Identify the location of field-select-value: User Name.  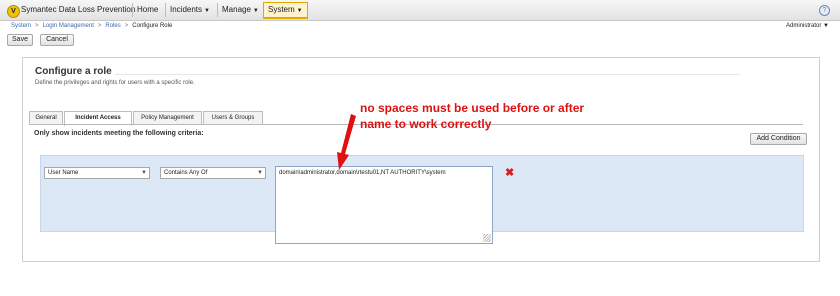
(63, 173).